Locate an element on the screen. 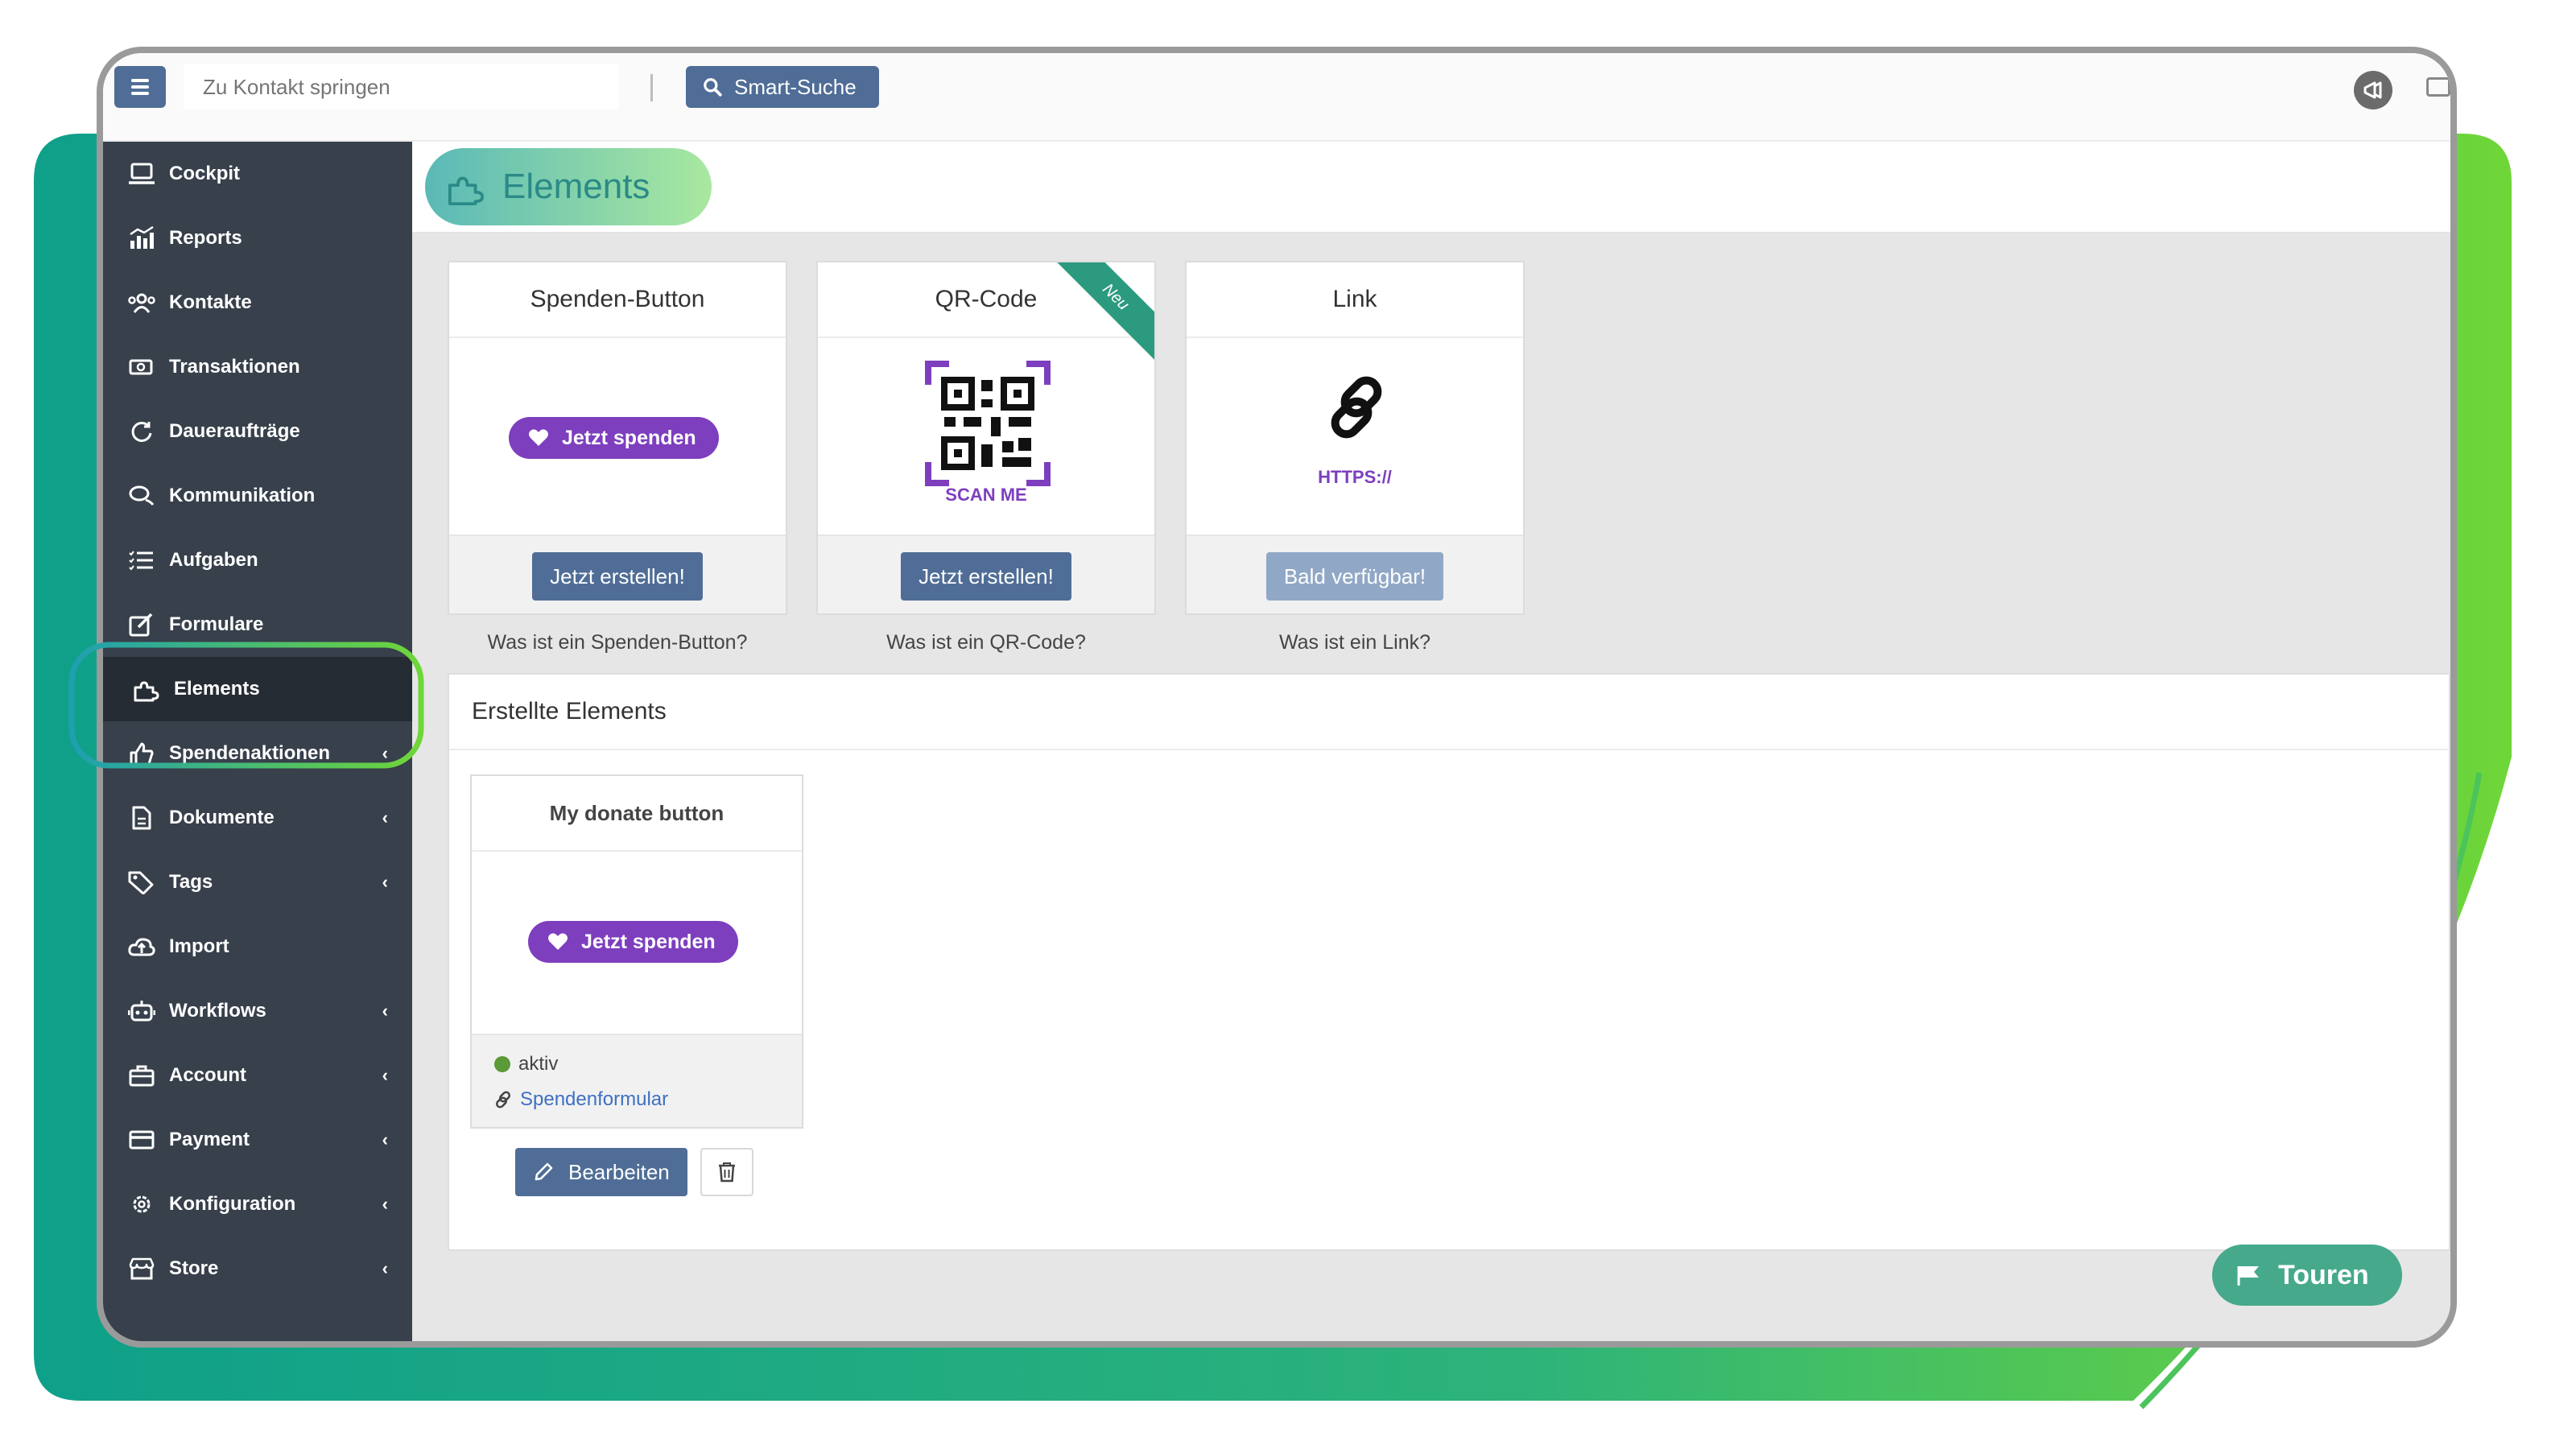  status-indicator: aktiv is located at coordinates (526, 1064).